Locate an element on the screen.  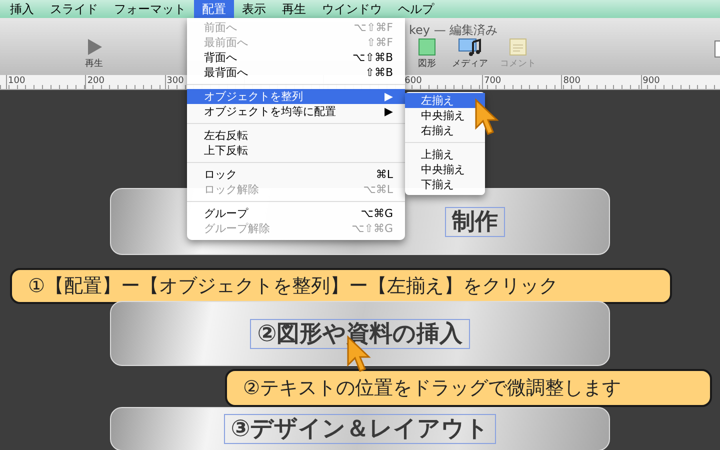
callout-banner: ①【配置】ー【オブジェクトを整列】ー【左揃え】をクリック is located at coordinates (341, 286).